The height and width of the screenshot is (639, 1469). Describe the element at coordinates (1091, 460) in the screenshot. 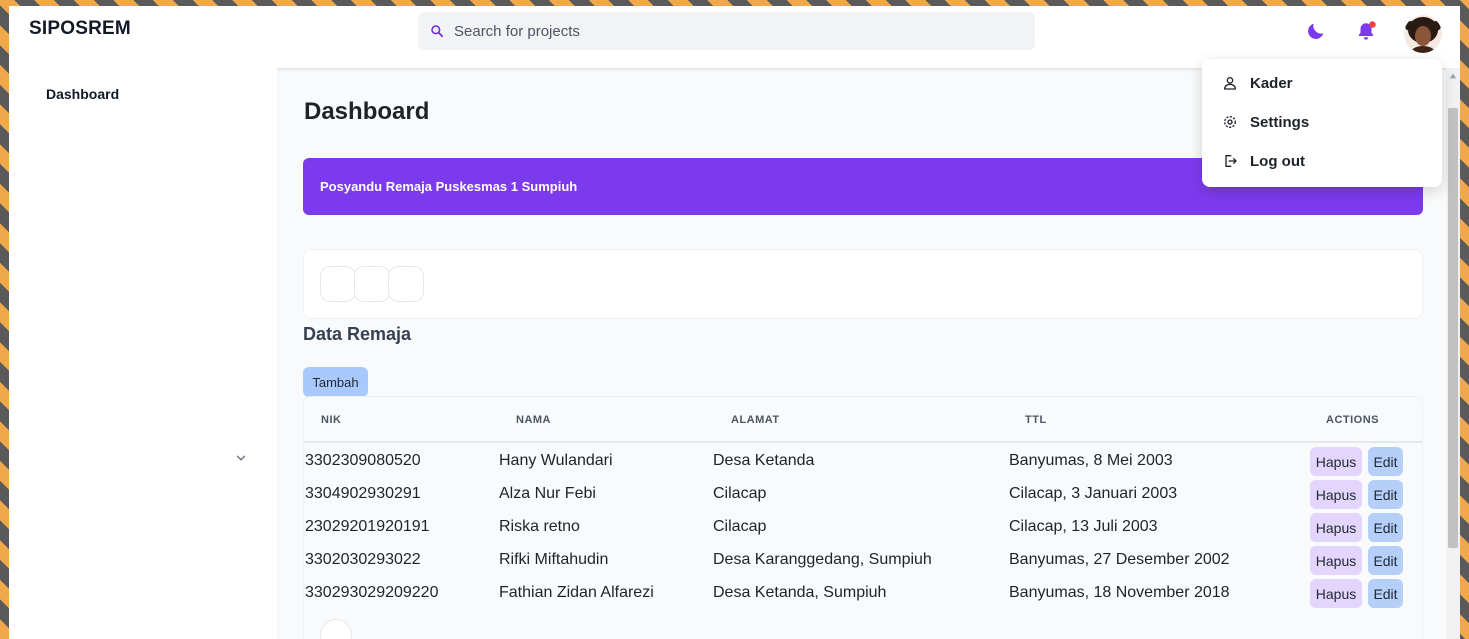

I see `cell-ttl: Banyumas, 8 Mei 2003` at that location.